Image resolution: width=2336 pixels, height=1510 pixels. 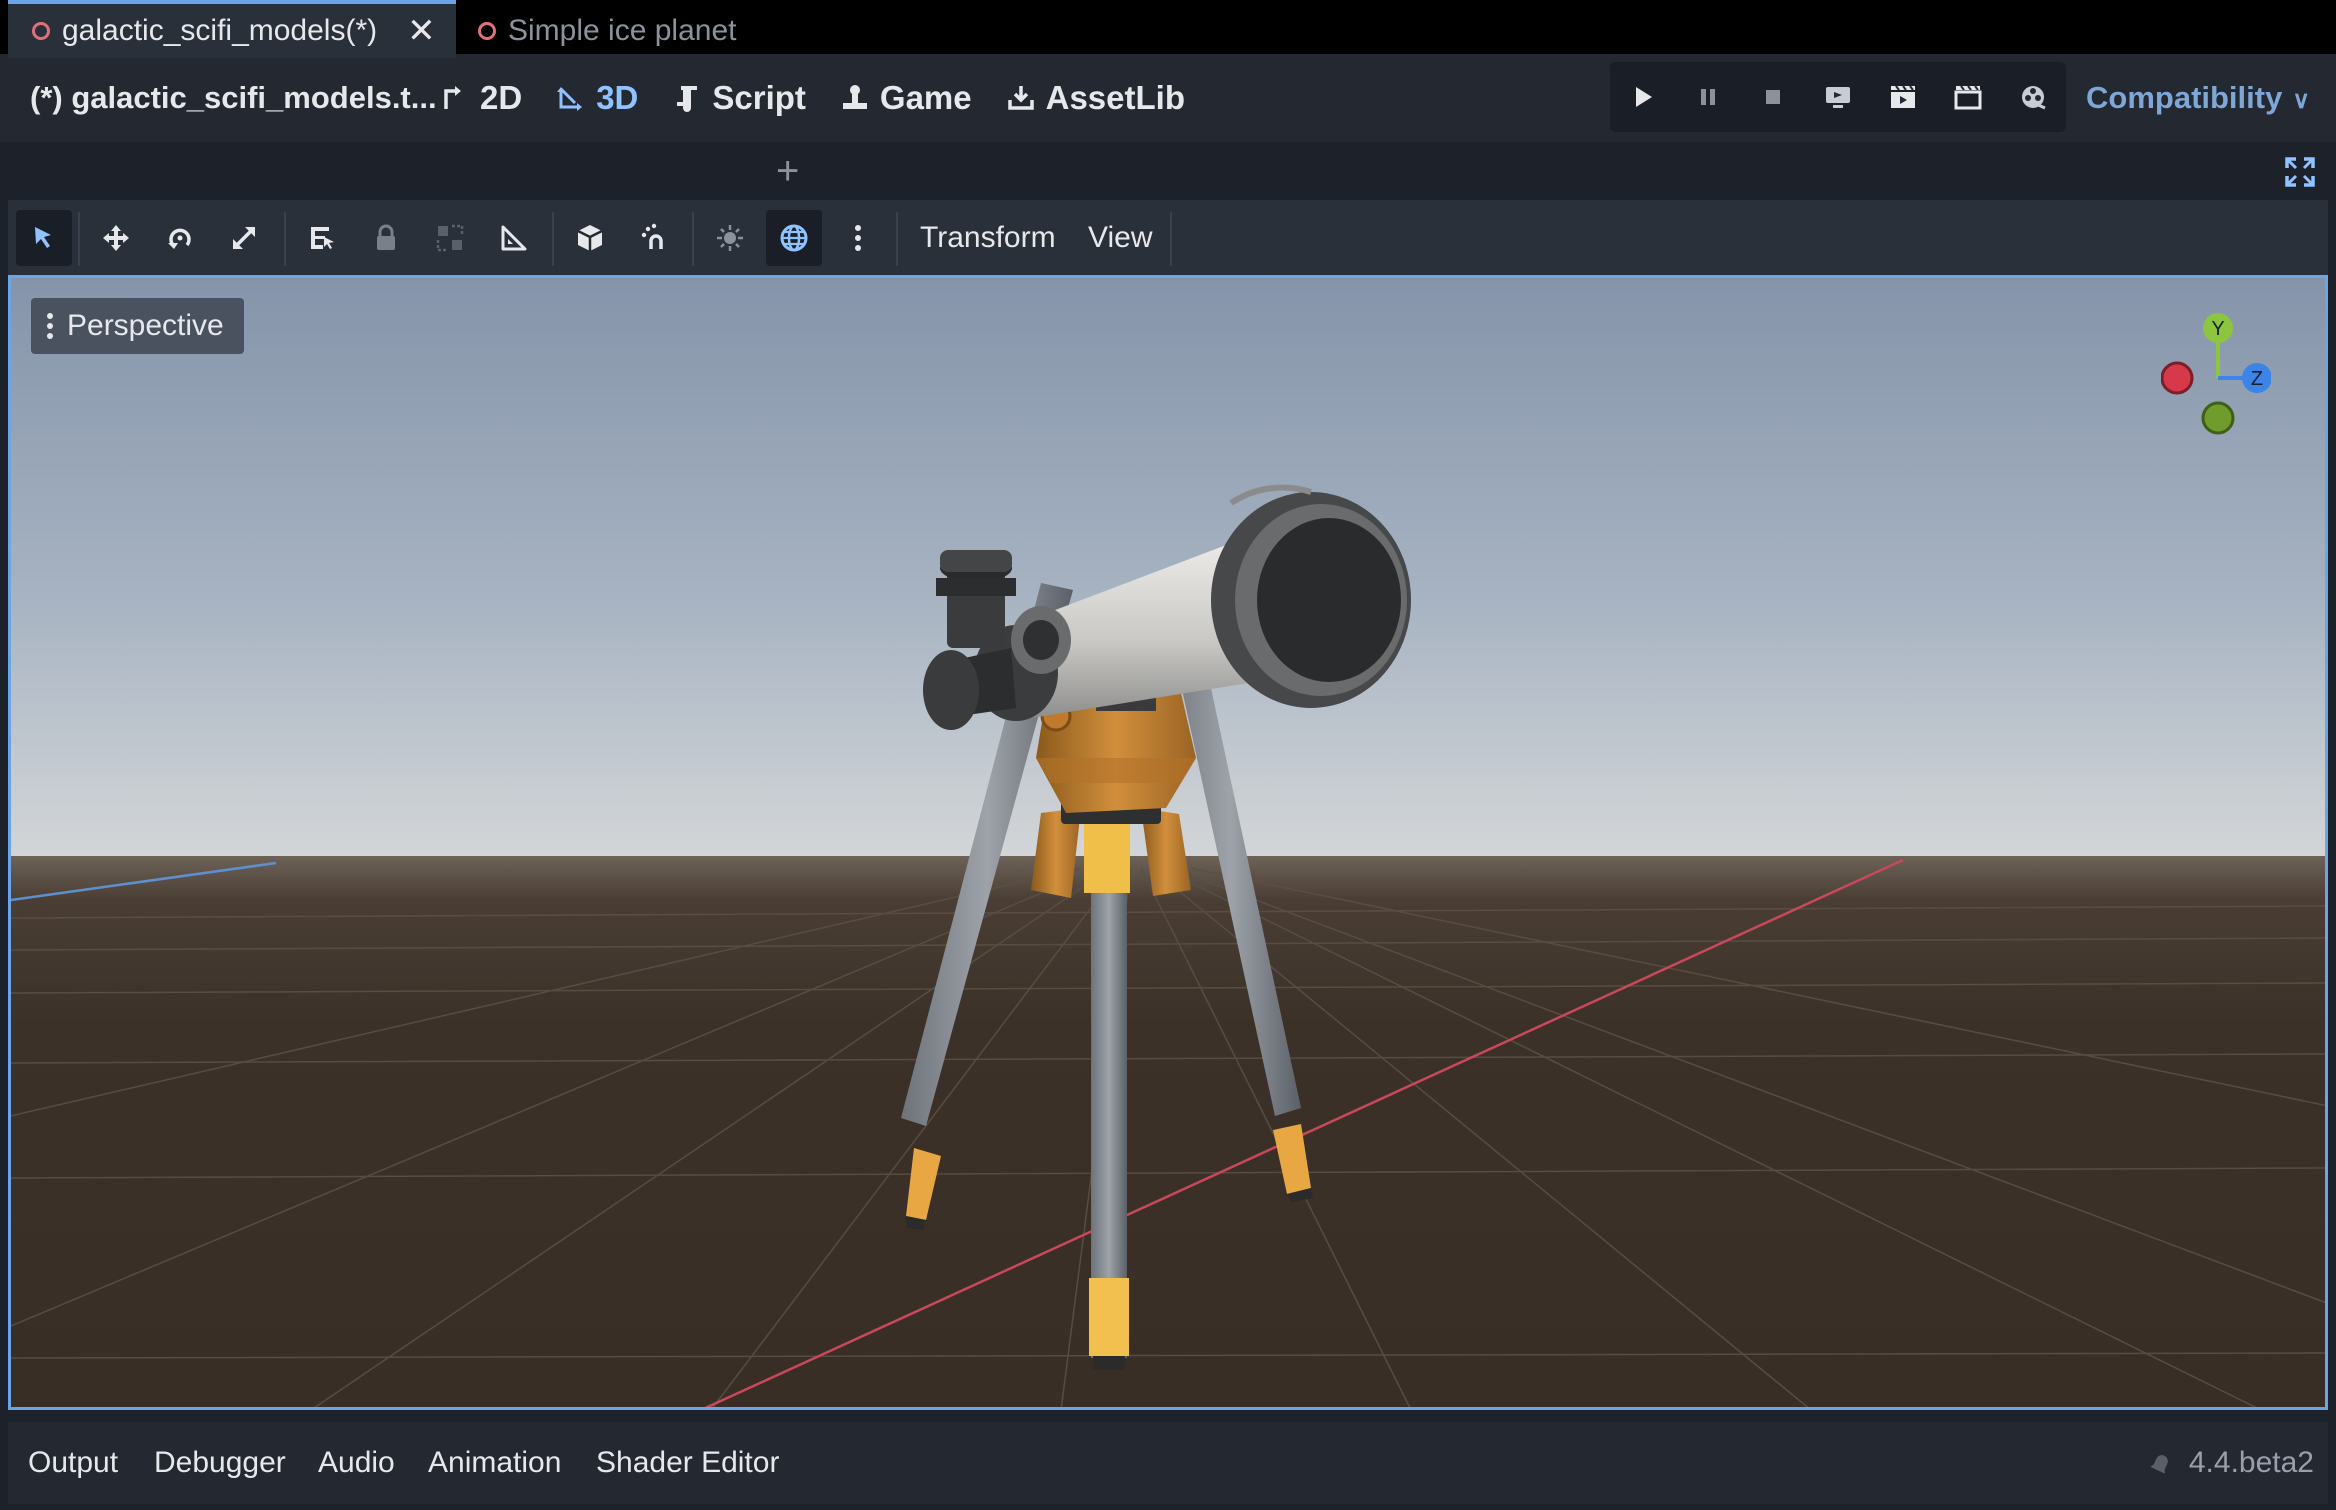 I want to click on move-mode-button, so click(x=116, y=238).